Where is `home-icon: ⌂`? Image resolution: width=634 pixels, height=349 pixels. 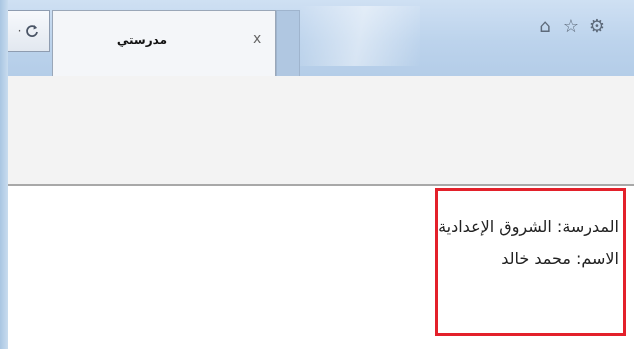
home-icon: ⌂ is located at coordinates (545, 26).